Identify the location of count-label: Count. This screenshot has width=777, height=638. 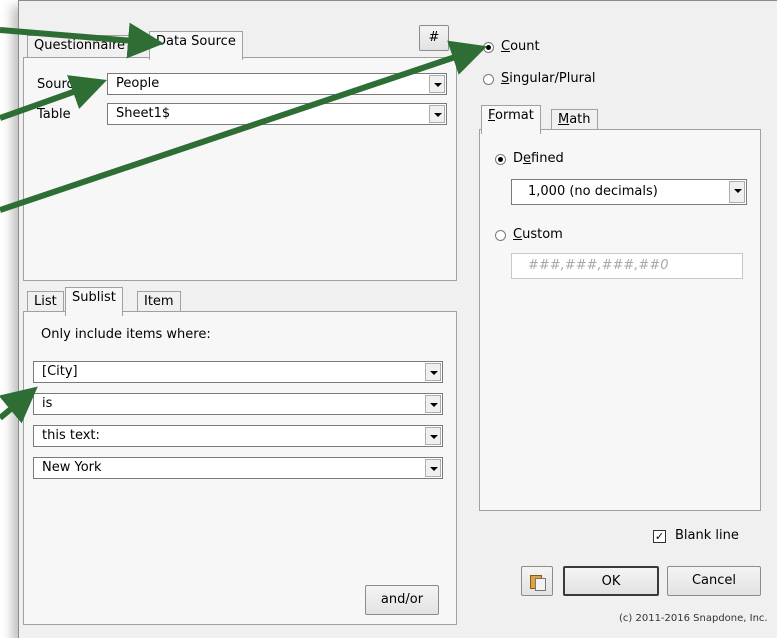
(520, 46).